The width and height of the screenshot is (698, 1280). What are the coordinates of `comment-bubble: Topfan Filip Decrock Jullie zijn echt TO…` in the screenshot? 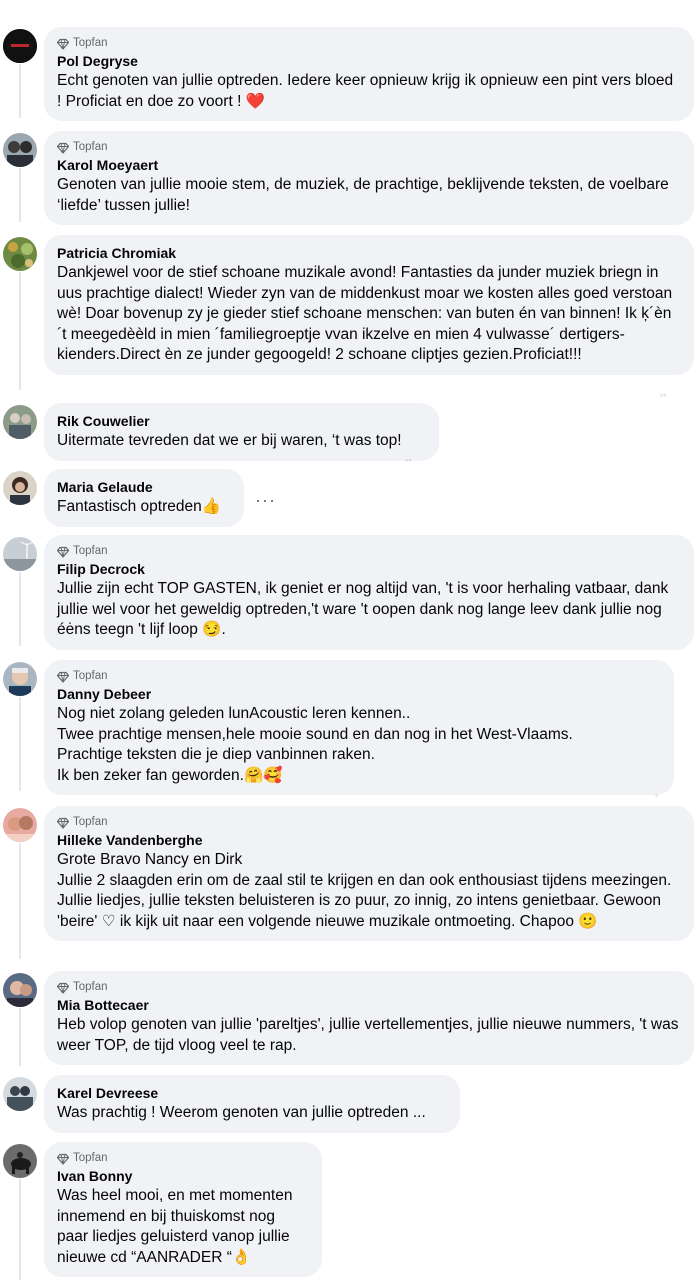 It's located at (369, 592).